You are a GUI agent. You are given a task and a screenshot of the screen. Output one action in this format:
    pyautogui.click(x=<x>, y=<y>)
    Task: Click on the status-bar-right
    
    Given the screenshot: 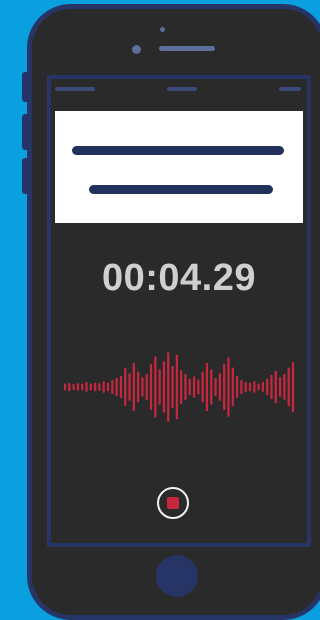 What is the action you would take?
    pyautogui.click(x=290, y=89)
    